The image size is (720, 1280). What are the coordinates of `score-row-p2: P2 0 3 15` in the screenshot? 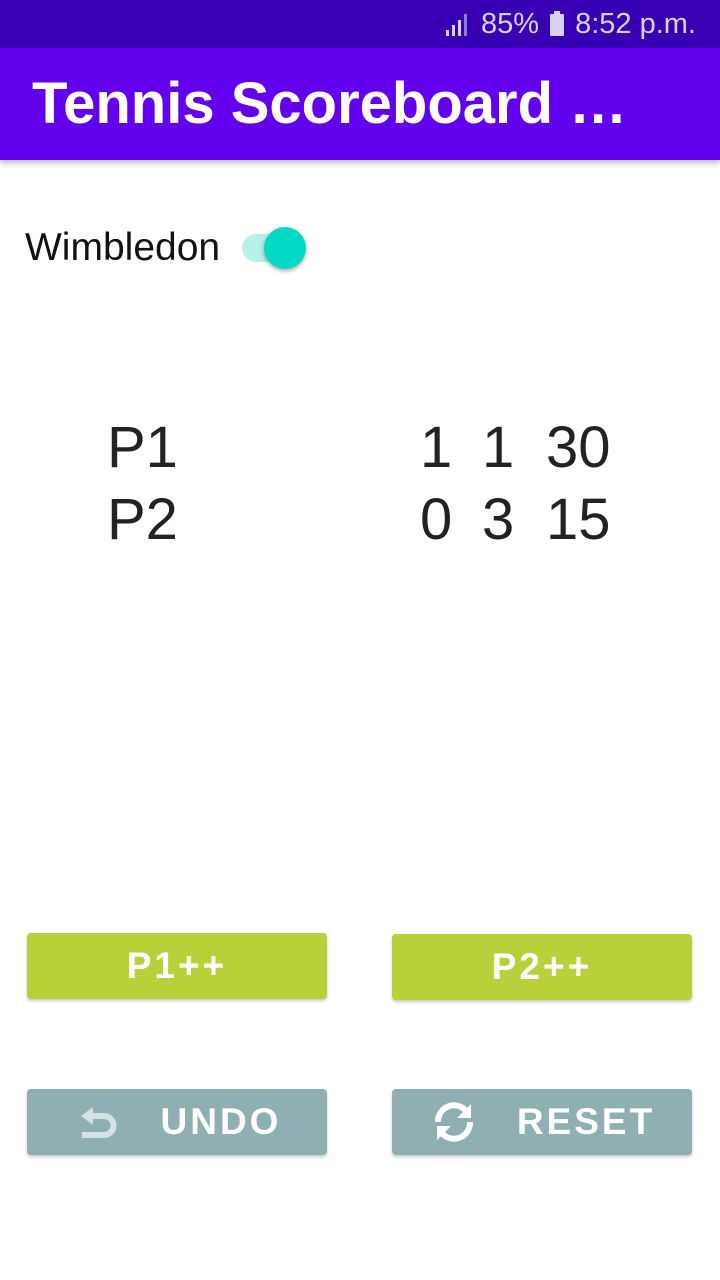 It's located at (360, 520).